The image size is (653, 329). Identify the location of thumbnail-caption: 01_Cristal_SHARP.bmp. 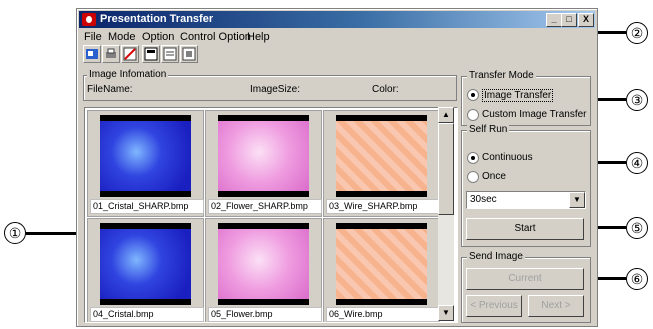
(147, 206).